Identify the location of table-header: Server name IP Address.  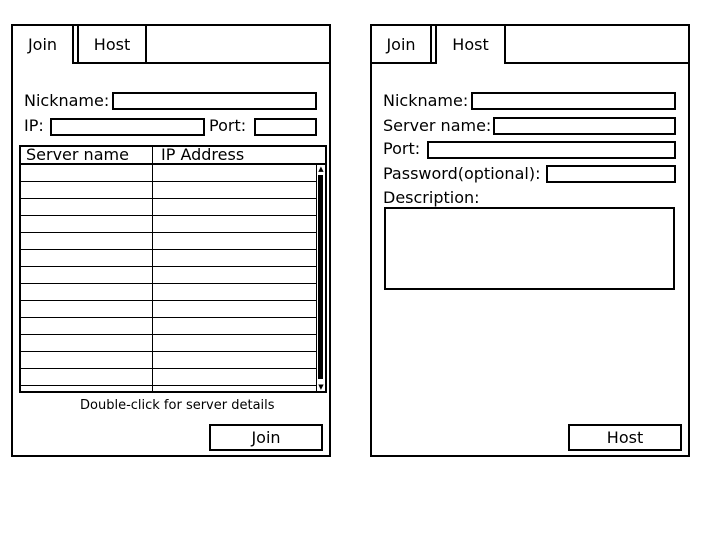
(173, 156).